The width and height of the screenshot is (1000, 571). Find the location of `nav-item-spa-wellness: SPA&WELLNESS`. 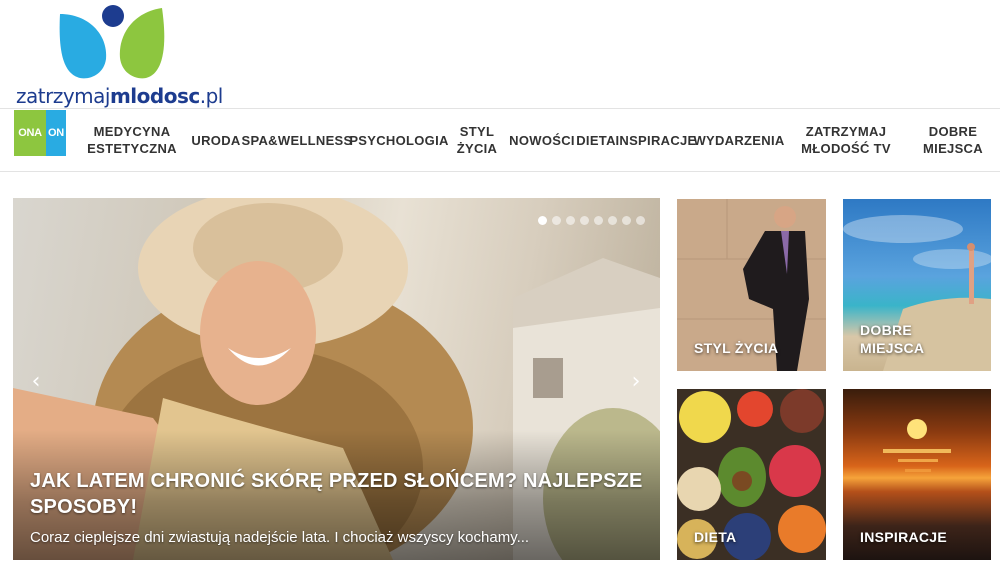

nav-item-spa-wellness: SPA&WELLNESS is located at coordinates (297, 140).